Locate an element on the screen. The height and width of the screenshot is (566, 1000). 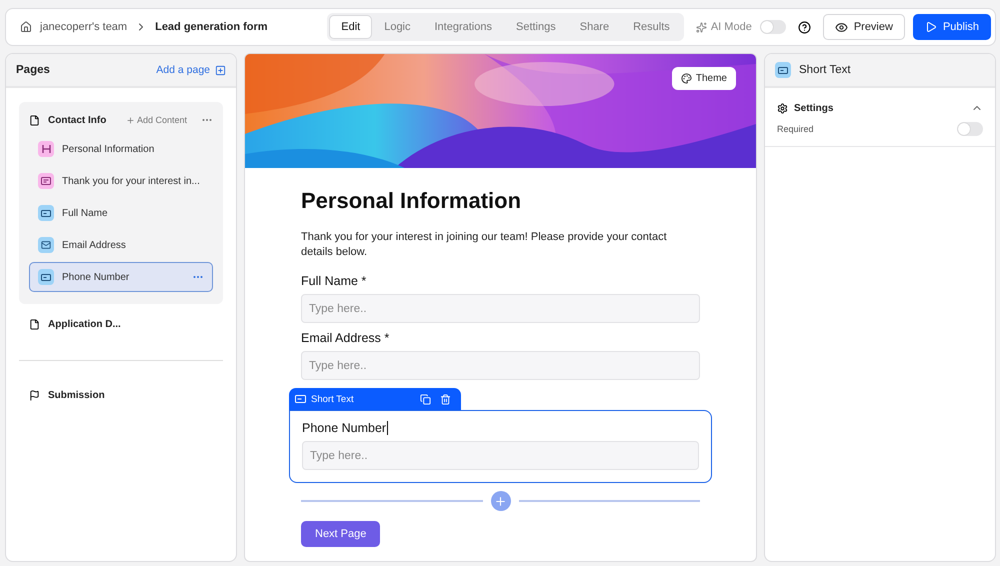
add-page-link: Add a page is located at coordinates (191, 70).